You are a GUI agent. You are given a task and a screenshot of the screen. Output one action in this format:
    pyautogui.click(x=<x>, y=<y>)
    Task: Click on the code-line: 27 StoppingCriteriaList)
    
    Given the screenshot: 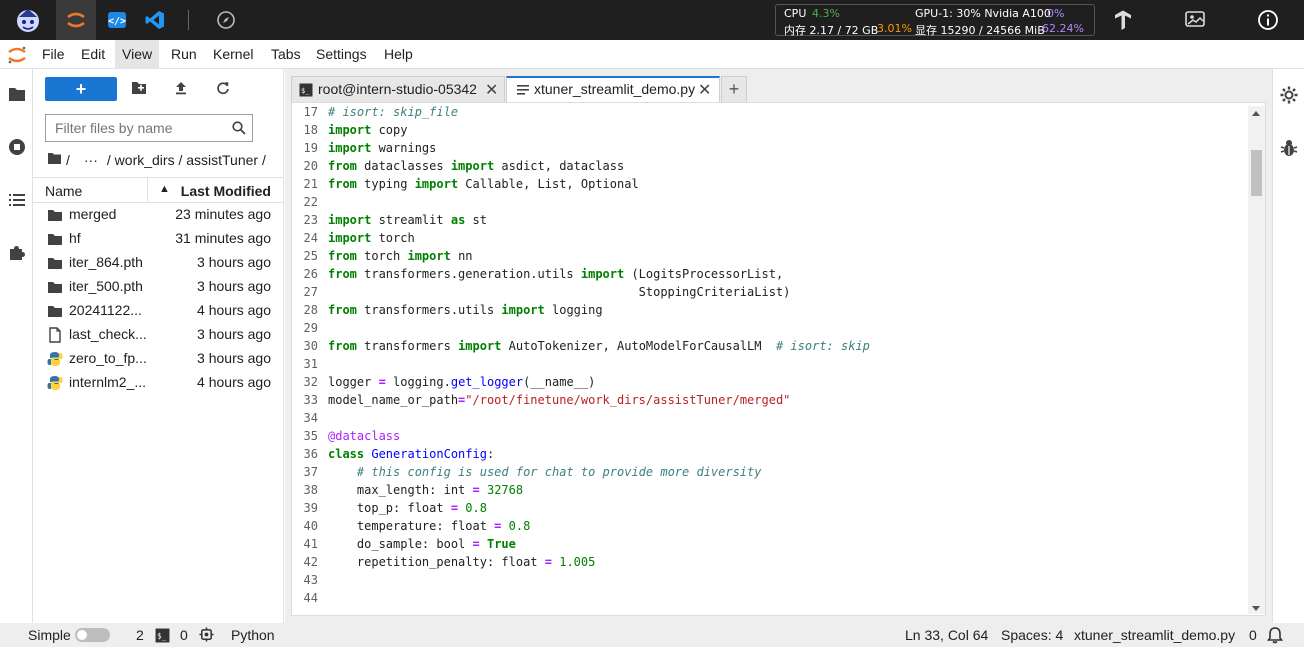 What is the action you would take?
    pyautogui.click(x=767, y=292)
    